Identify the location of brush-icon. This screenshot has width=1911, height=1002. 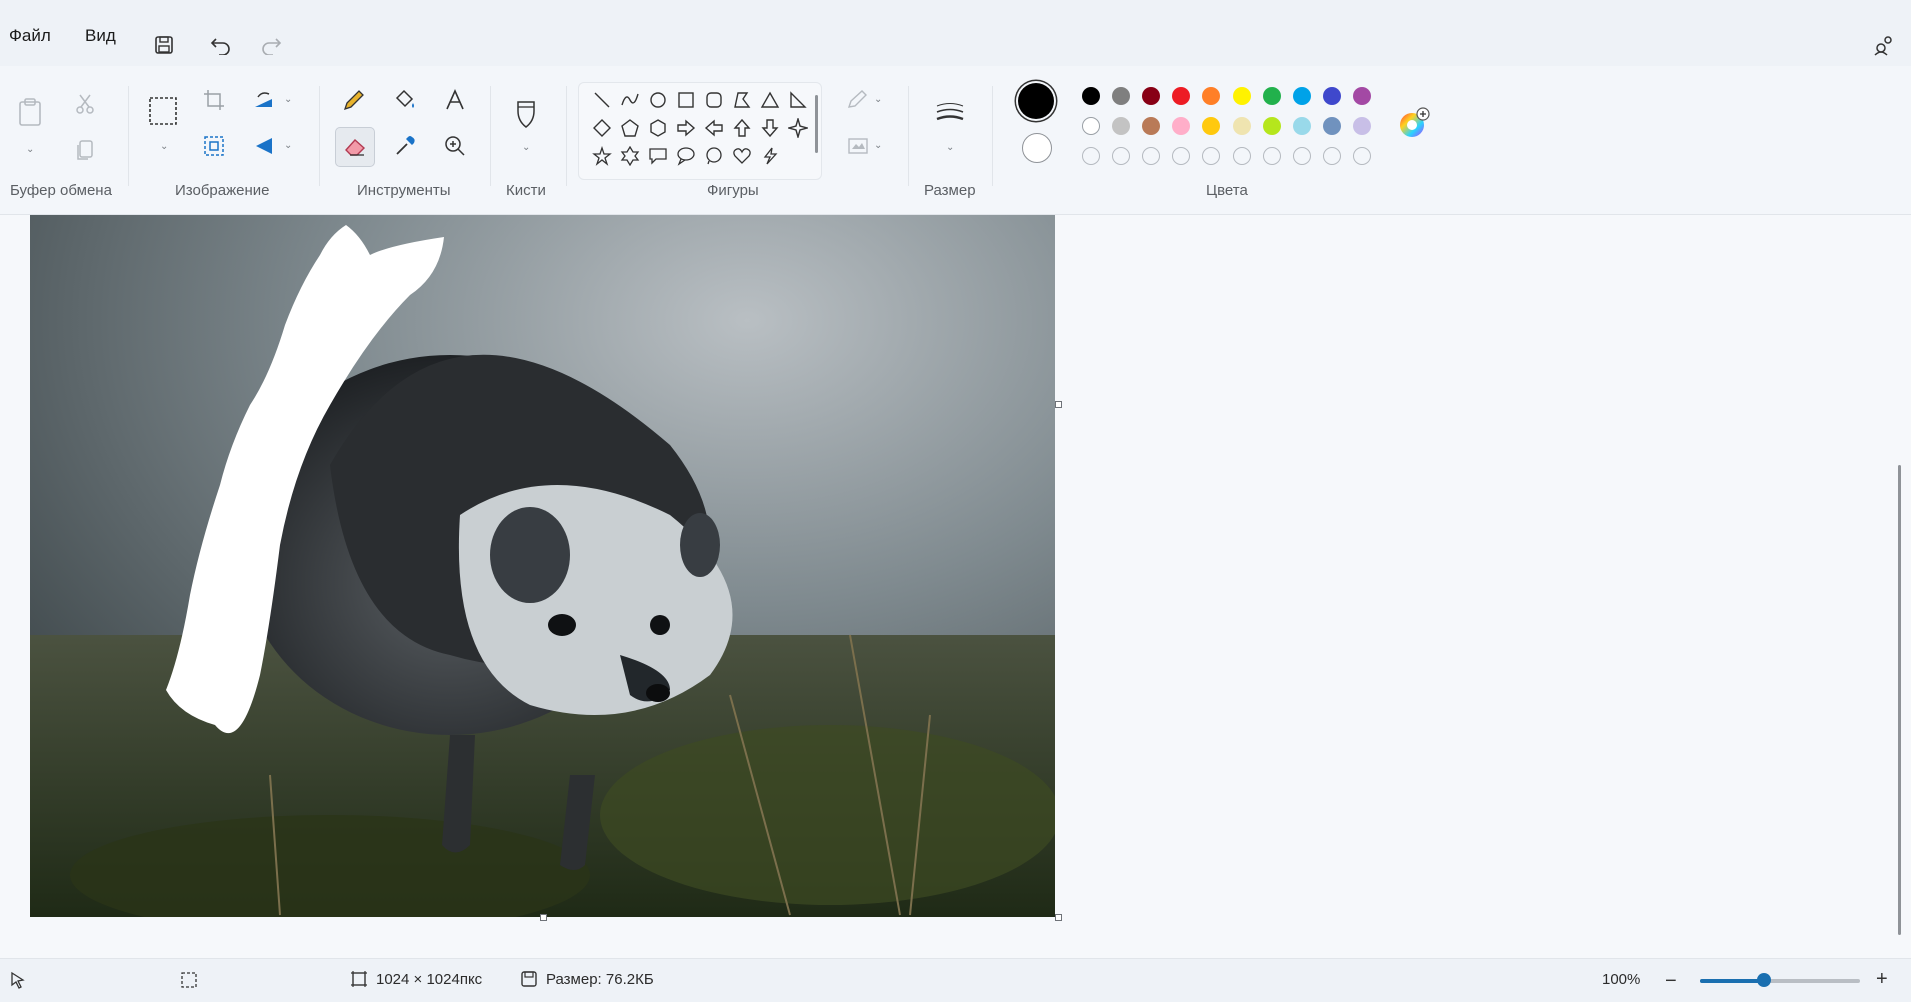
(526, 114).